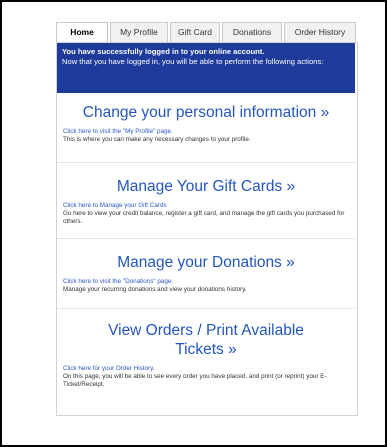 The height and width of the screenshot is (447, 387). I want to click on orders-title-link: View Orders / Print Available Tickets », so click(206, 340).